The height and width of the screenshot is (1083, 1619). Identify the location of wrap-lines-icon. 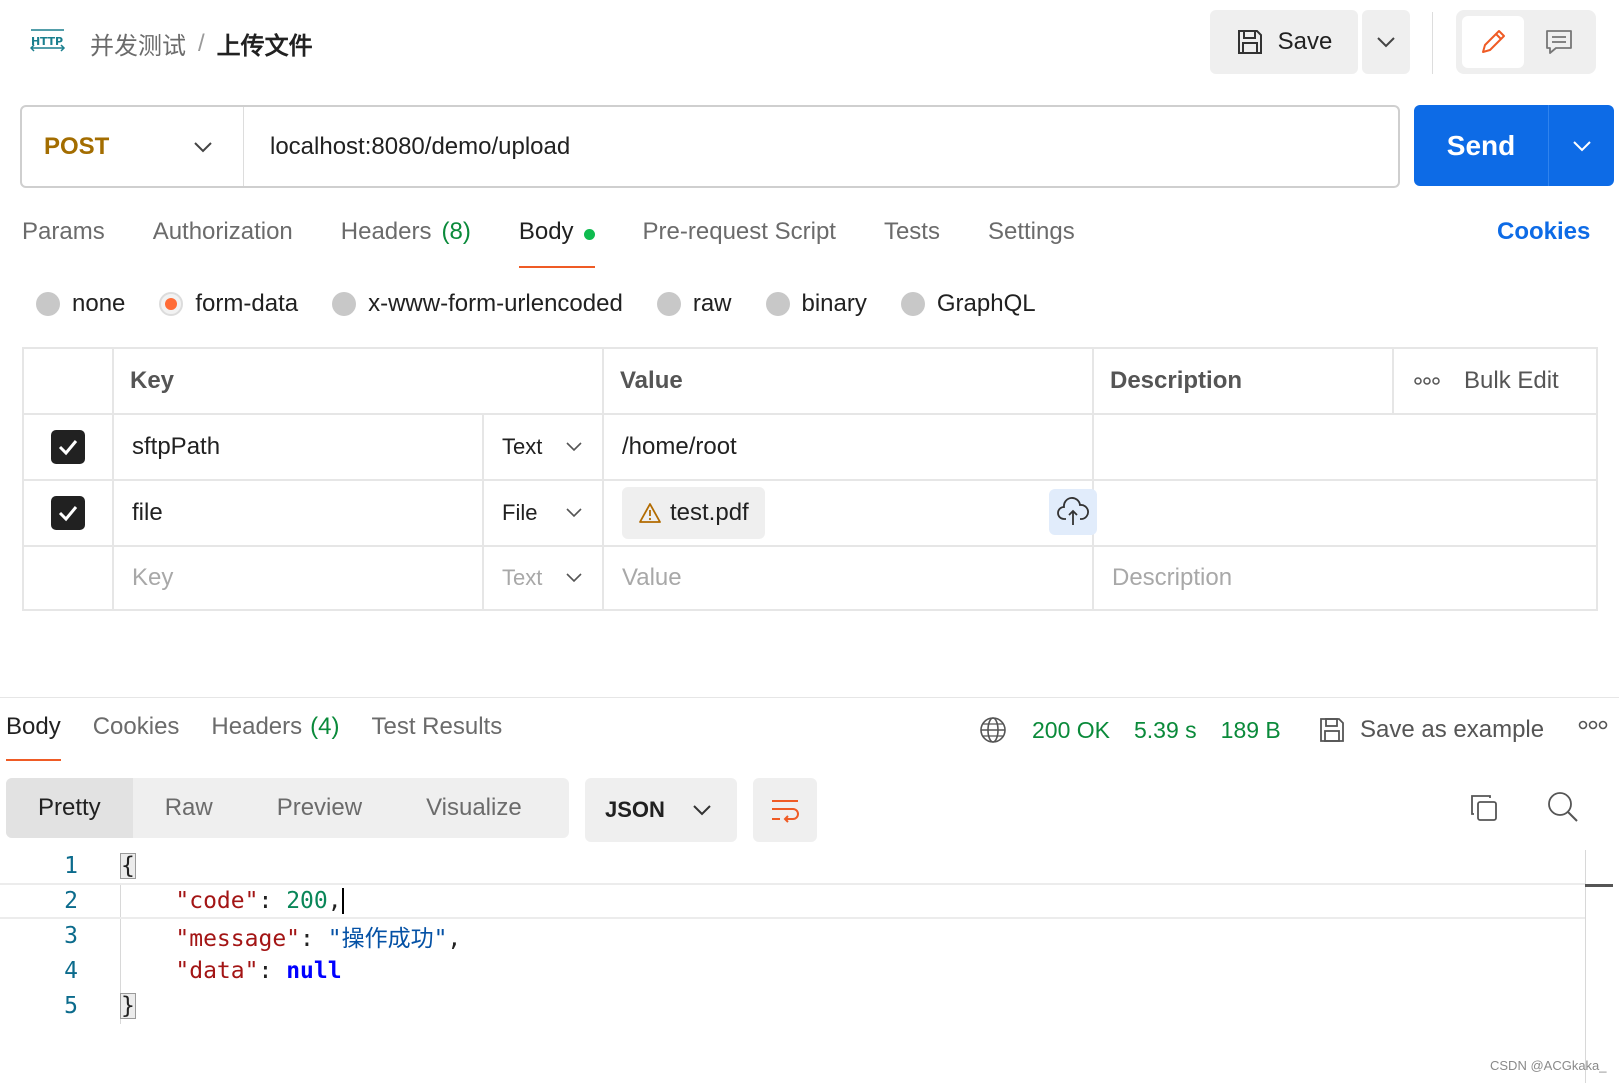
(785, 810).